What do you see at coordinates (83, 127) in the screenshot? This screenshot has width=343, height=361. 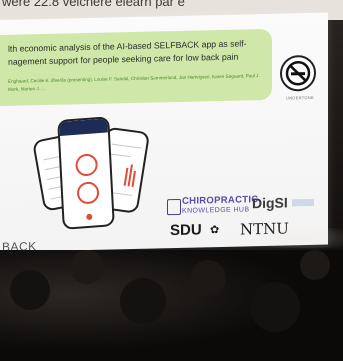 I see `app-header-bar` at bounding box center [83, 127].